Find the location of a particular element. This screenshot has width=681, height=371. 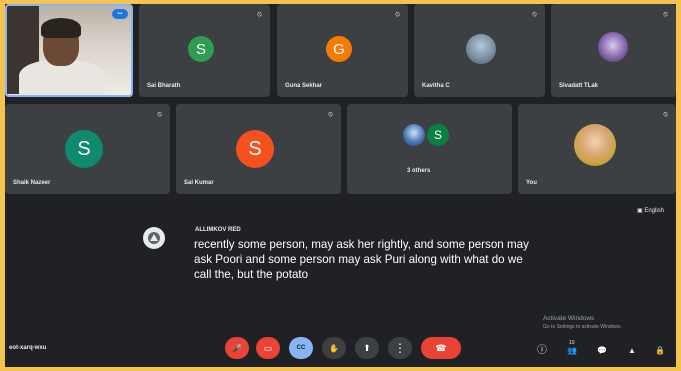

people-count-badge: 10 is located at coordinates (572, 343).